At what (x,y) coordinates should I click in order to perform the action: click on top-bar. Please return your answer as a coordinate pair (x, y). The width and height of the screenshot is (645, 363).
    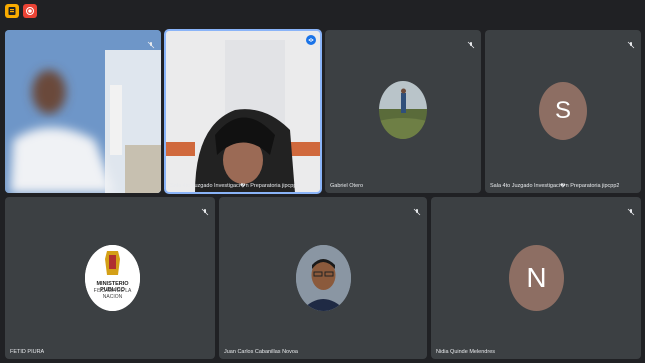
    Looking at the image, I should click on (322, 13).